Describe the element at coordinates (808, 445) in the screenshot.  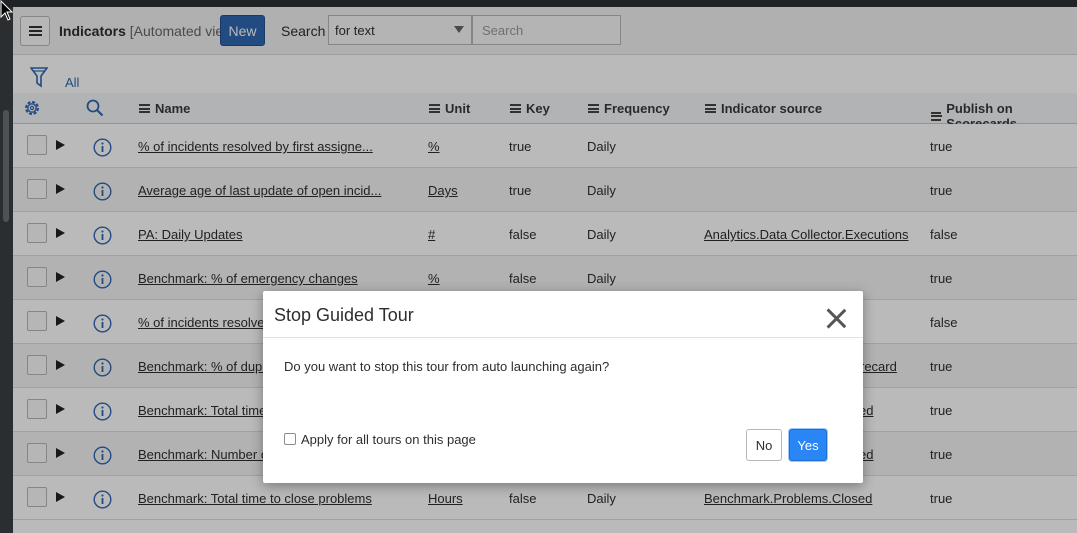
I see `yes-button: Yes` at that location.